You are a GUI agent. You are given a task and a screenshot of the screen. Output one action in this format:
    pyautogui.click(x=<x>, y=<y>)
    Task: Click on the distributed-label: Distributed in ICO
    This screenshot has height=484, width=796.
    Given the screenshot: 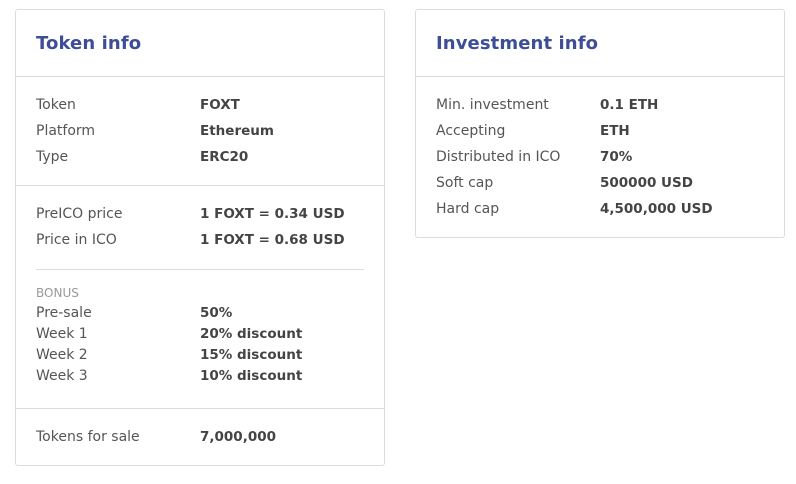 What is the action you would take?
    pyautogui.click(x=498, y=157)
    